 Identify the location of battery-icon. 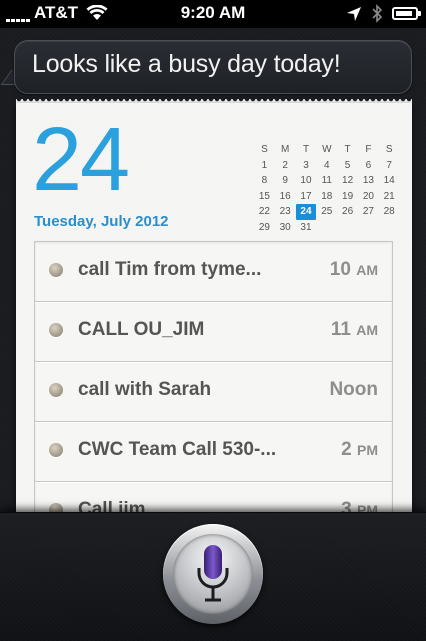
(406, 13).